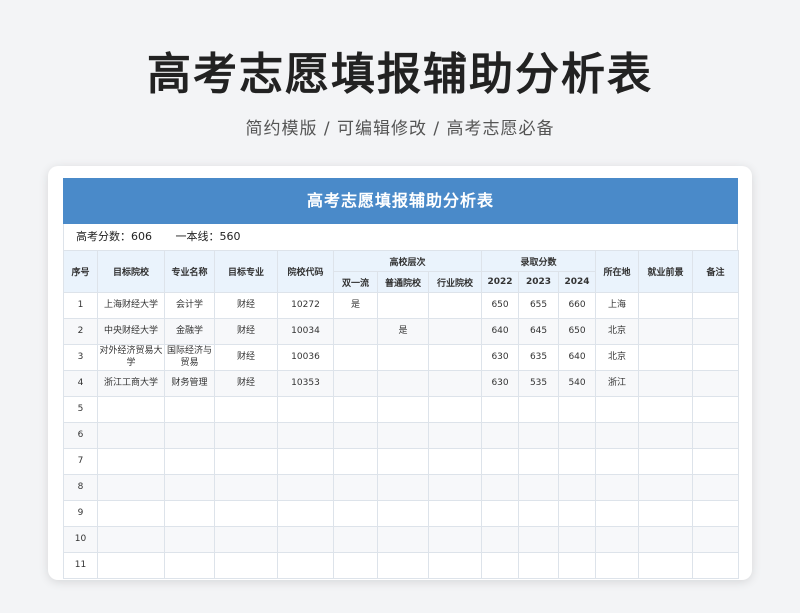  Describe the element at coordinates (500, 305) in the screenshot. I see `cell-score-2022: 650` at that location.